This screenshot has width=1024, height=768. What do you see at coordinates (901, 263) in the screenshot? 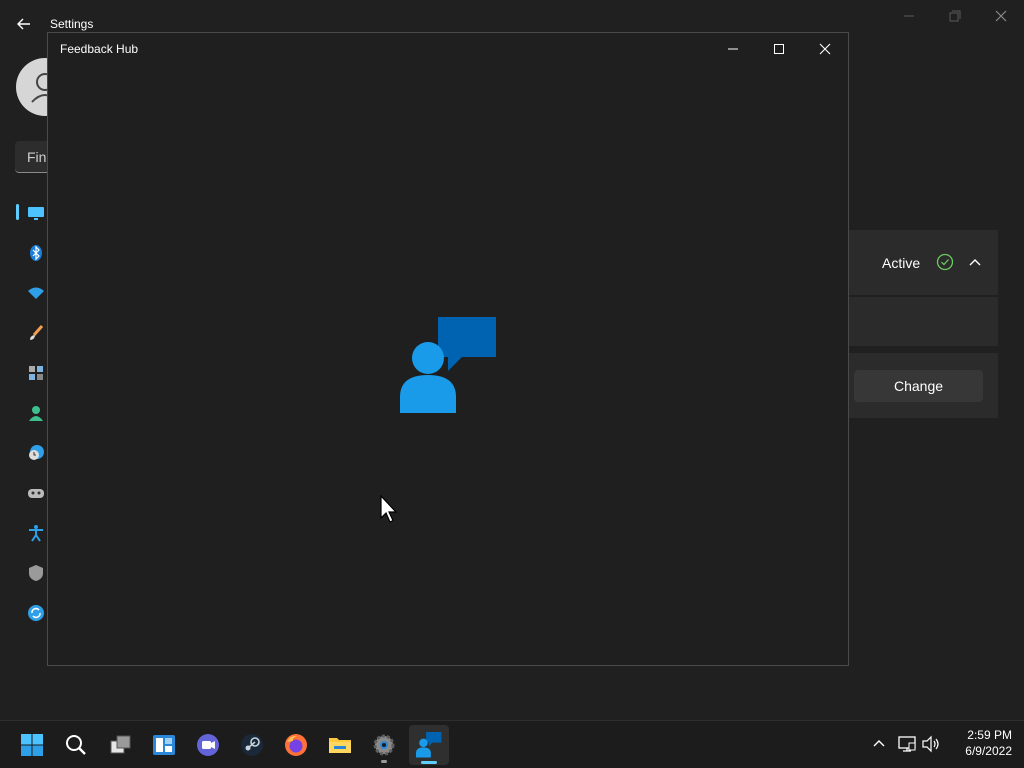
I see `status-label: Active` at bounding box center [901, 263].